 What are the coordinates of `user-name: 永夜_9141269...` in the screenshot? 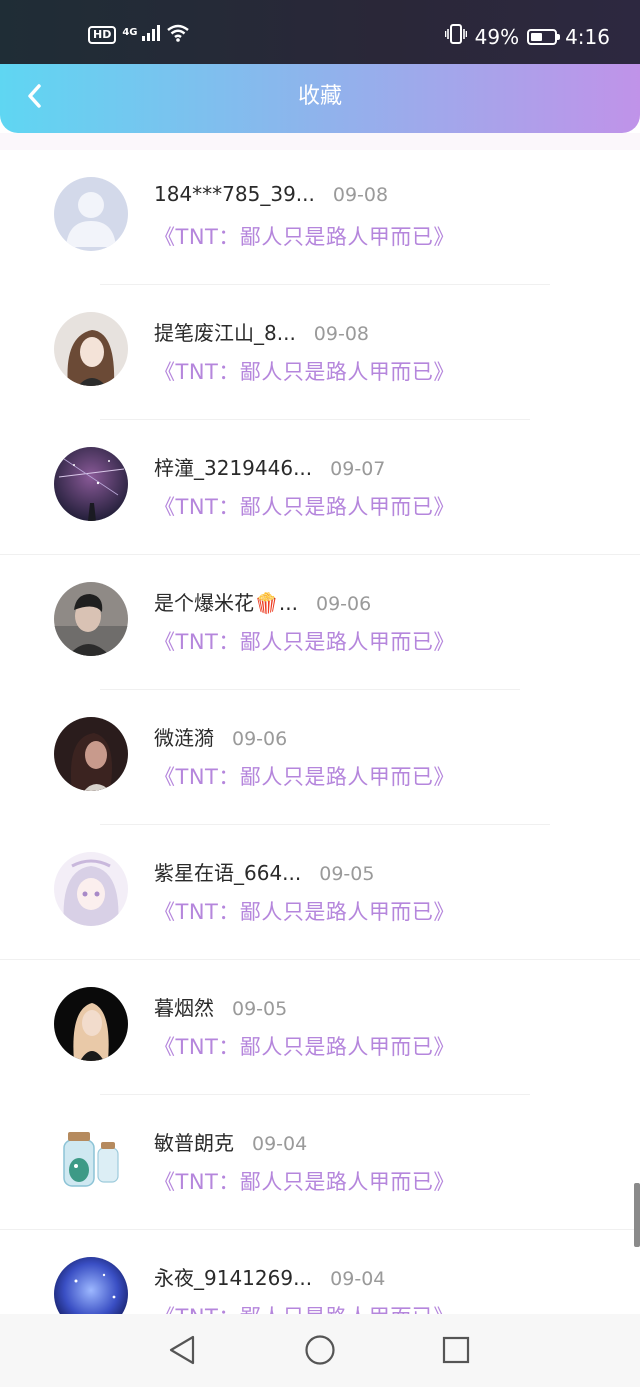 It's located at (233, 1276).